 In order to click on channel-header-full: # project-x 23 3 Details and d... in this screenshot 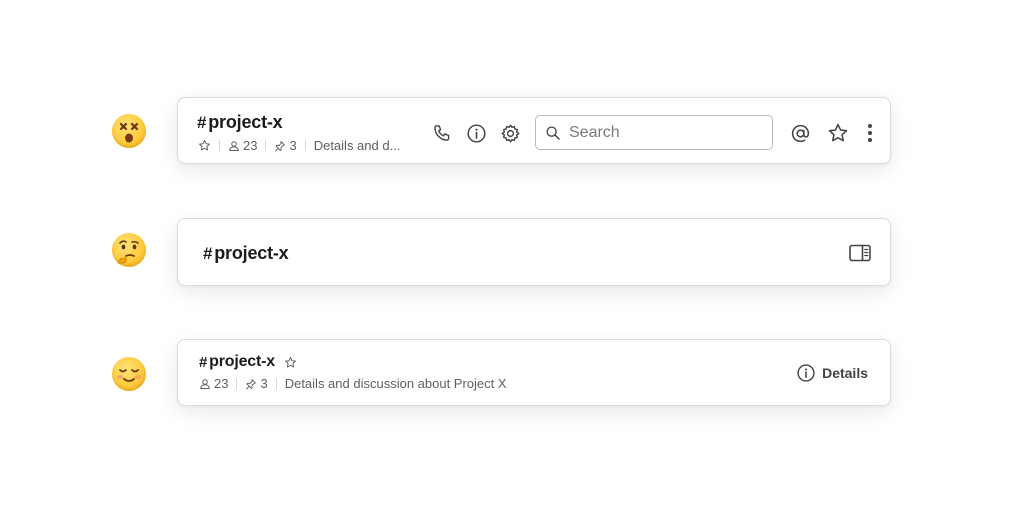, I will do `click(534, 130)`.